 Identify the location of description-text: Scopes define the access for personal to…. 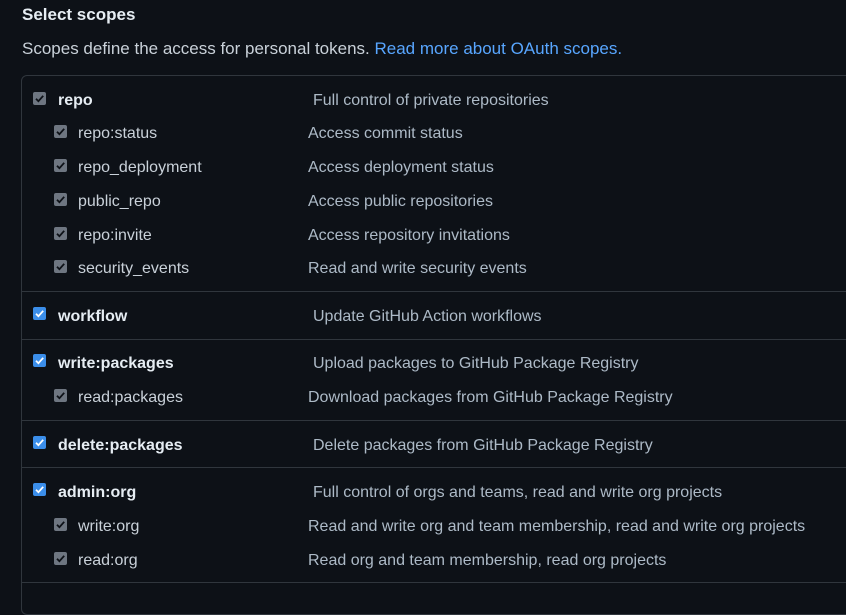
(196, 48).